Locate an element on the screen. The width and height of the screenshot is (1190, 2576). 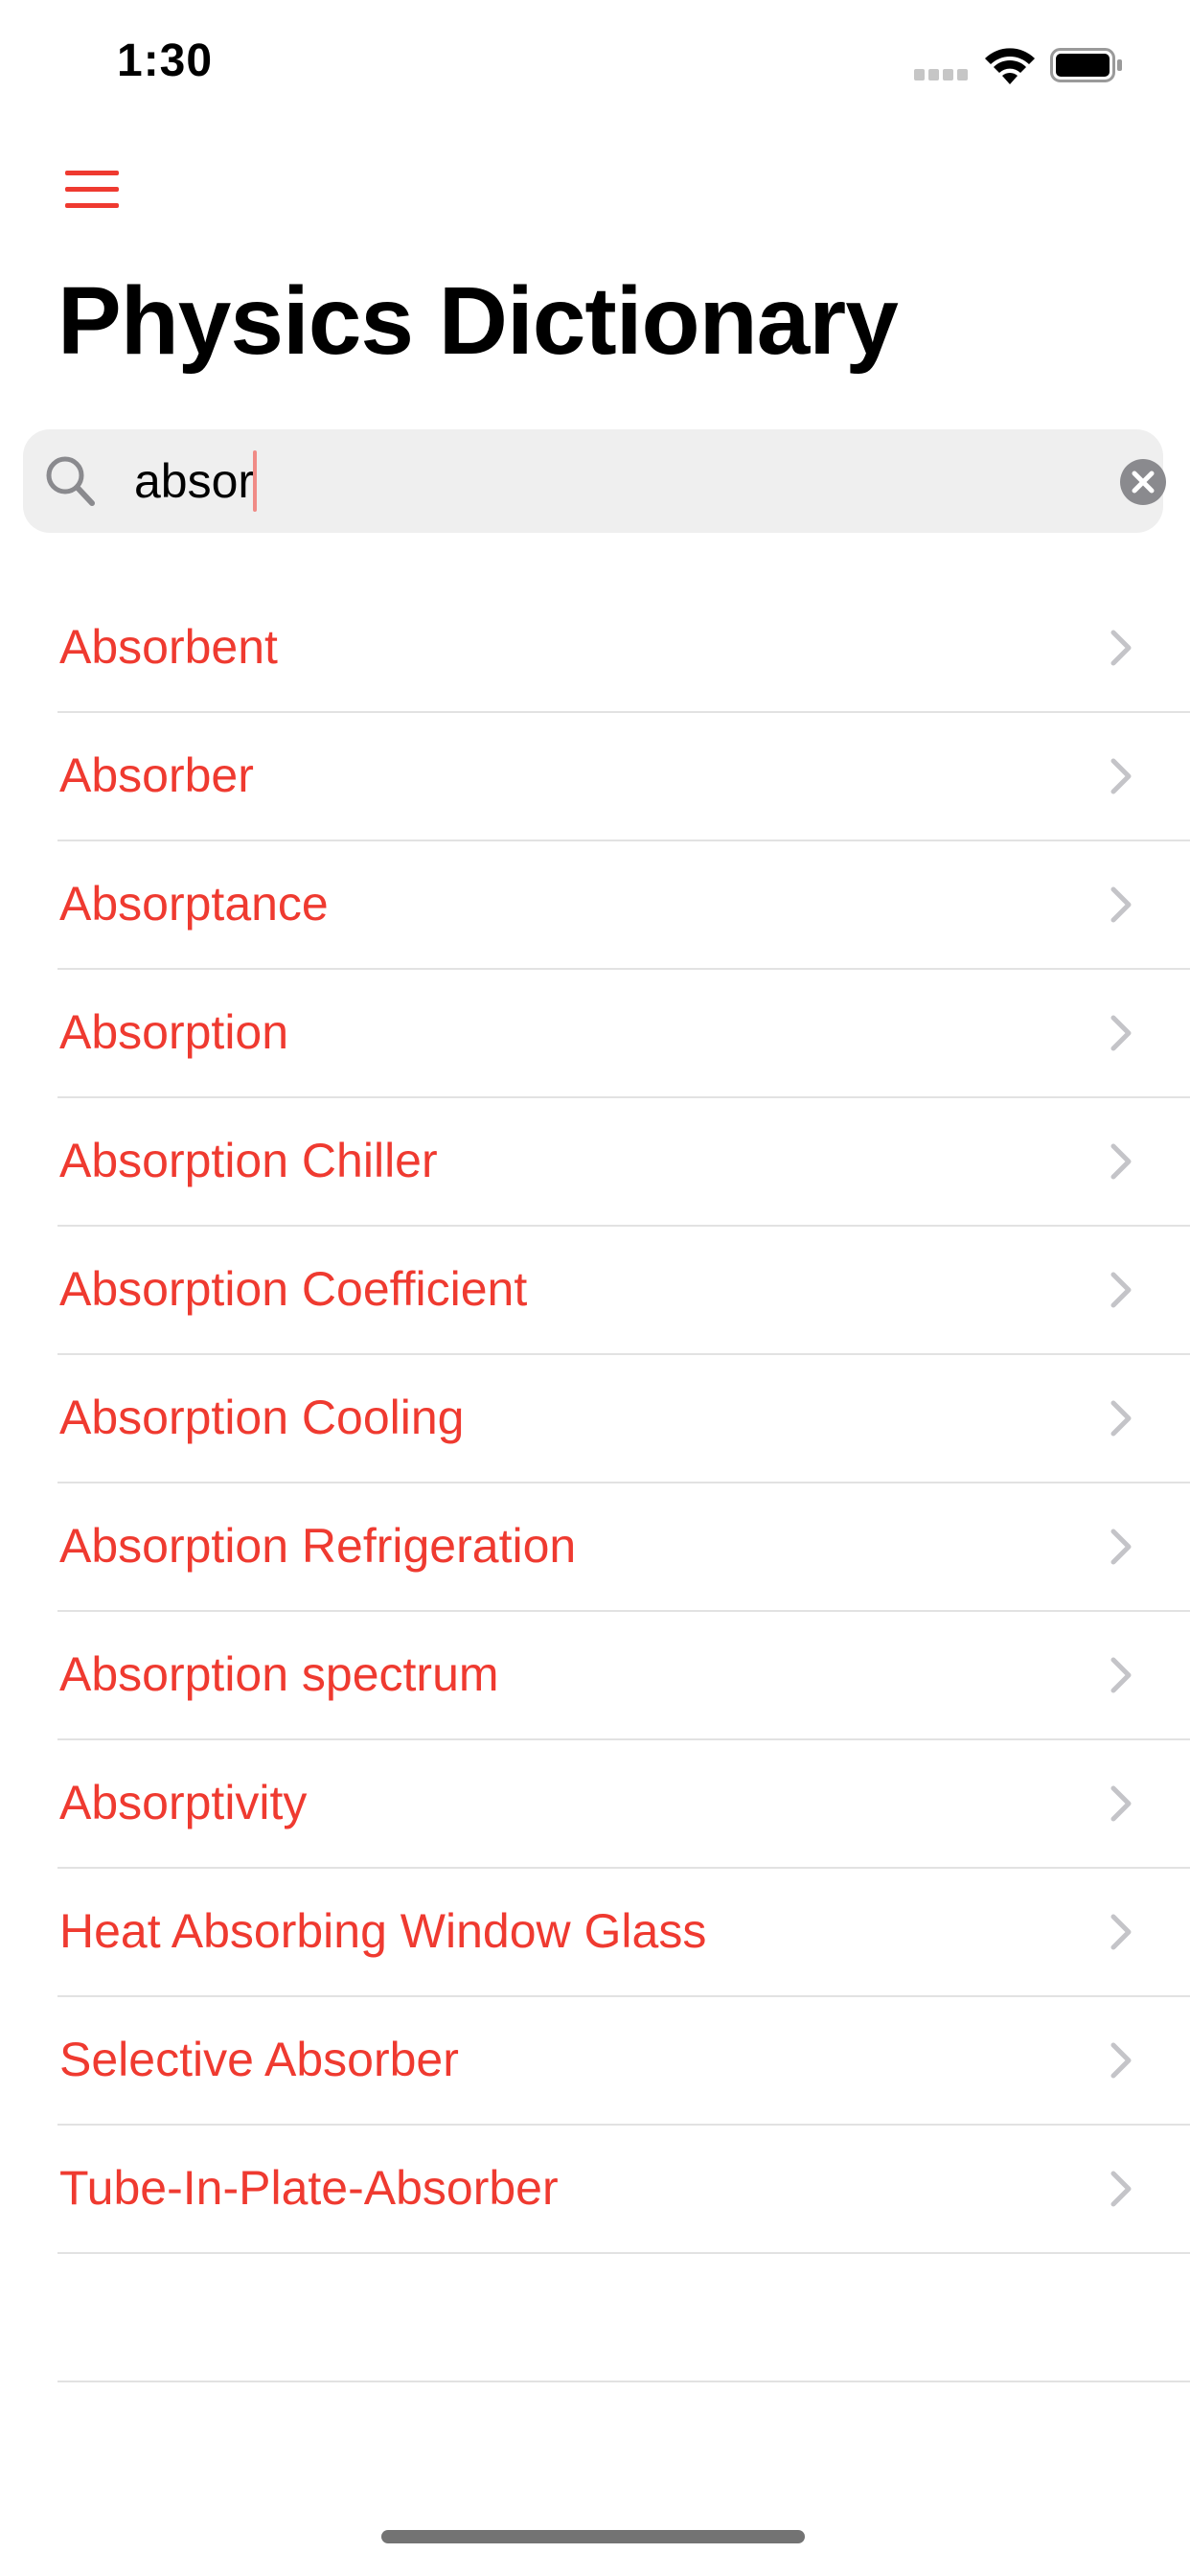
empty-list-row is located at coordinates (623, 2318).